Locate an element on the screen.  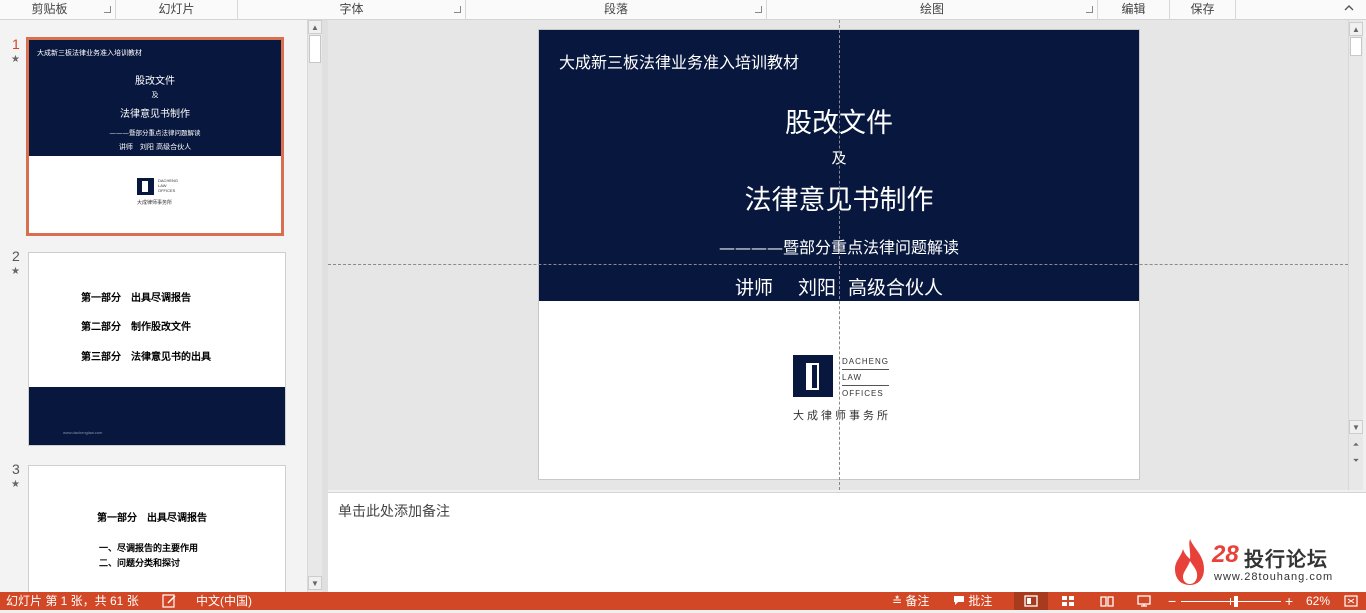
ribbon-group-drawing: 绘图 + is located at coordinates (932, 10).